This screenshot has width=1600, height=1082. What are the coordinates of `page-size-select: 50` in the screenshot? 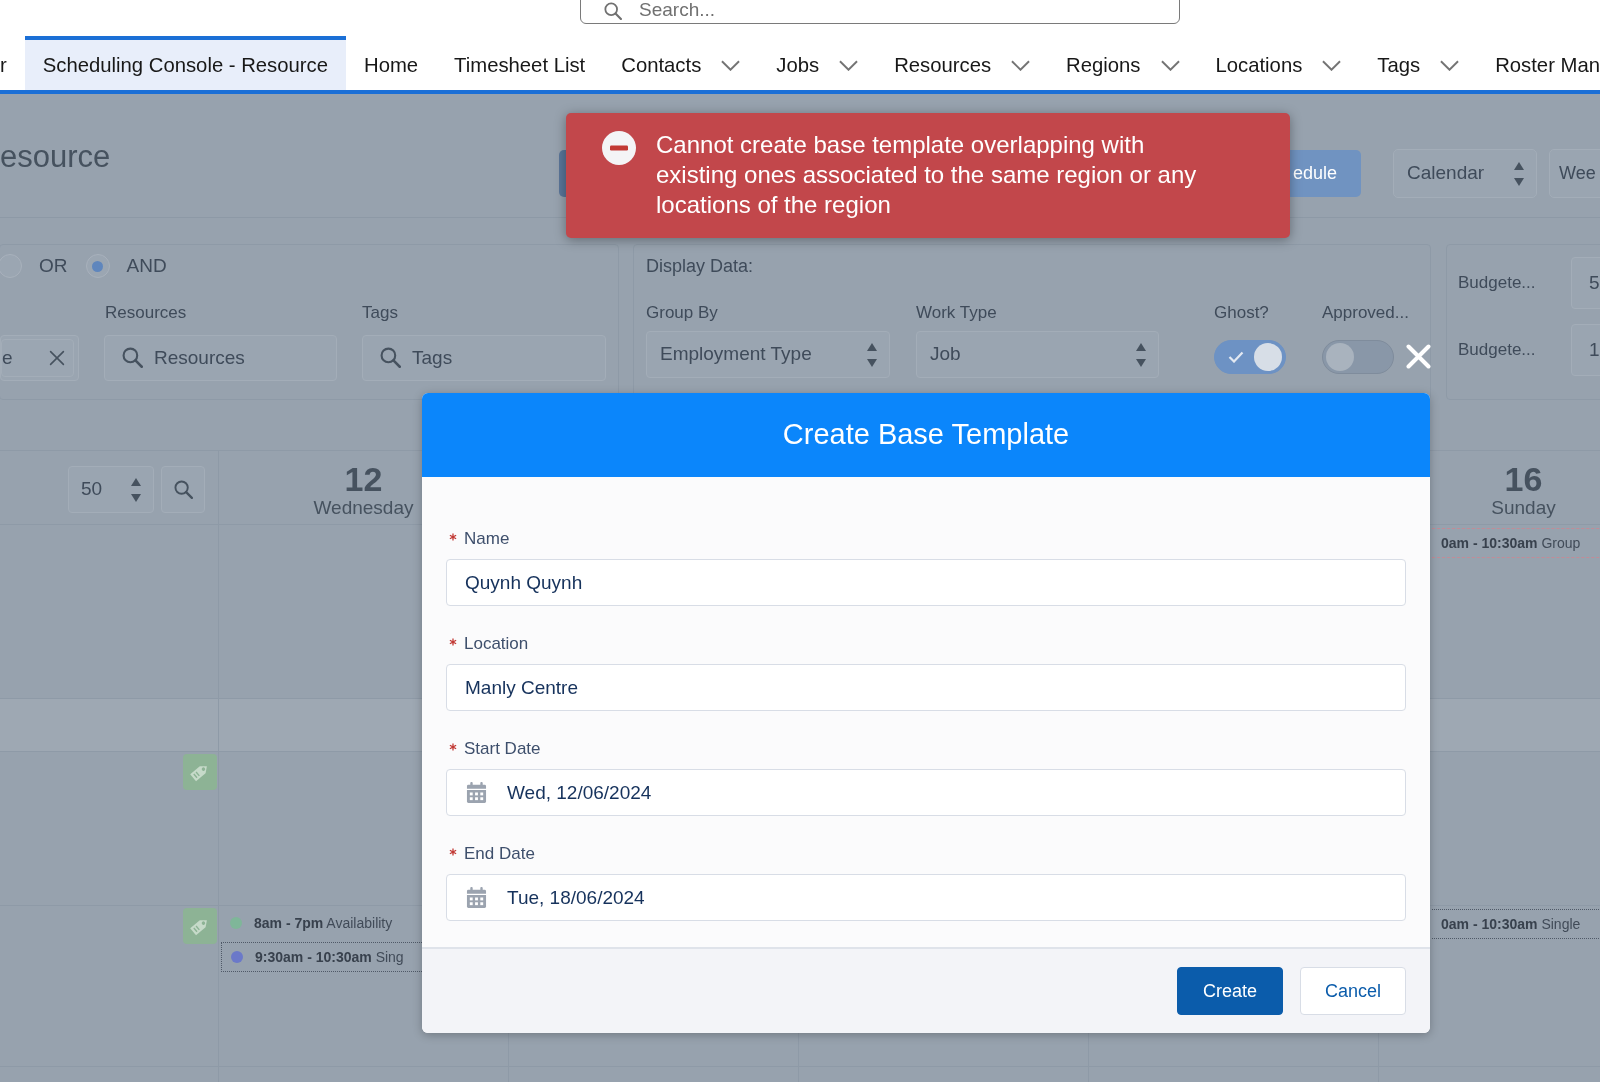 It's located at (111, 489).